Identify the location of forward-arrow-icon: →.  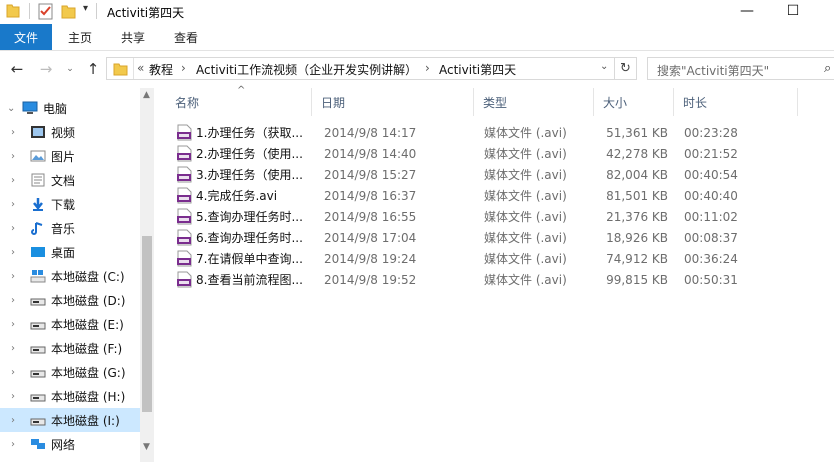
(46, 69).